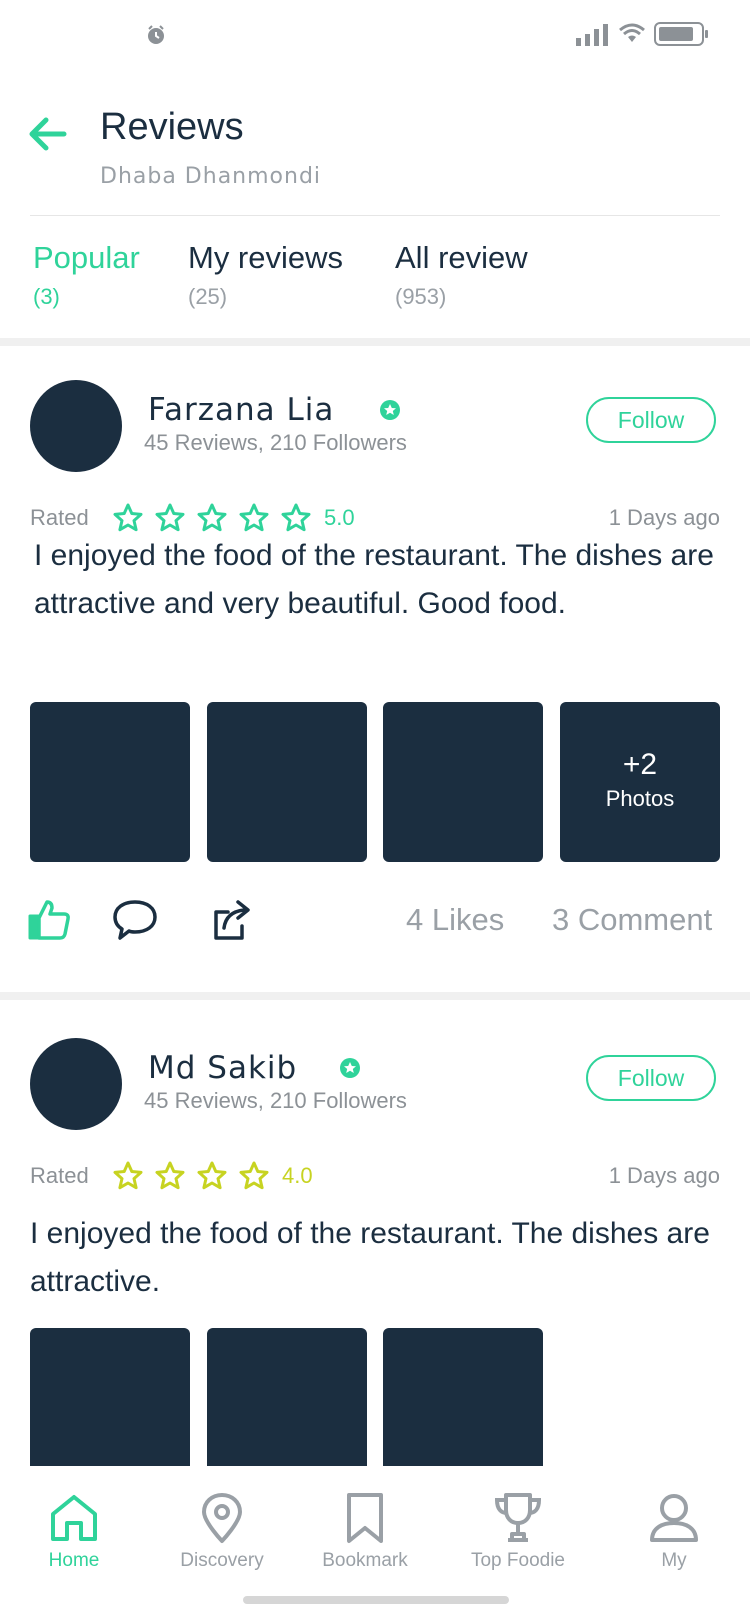 This screenshot has width=750, height=1624. I want to click on tab-label: All review, so click(461, 257).